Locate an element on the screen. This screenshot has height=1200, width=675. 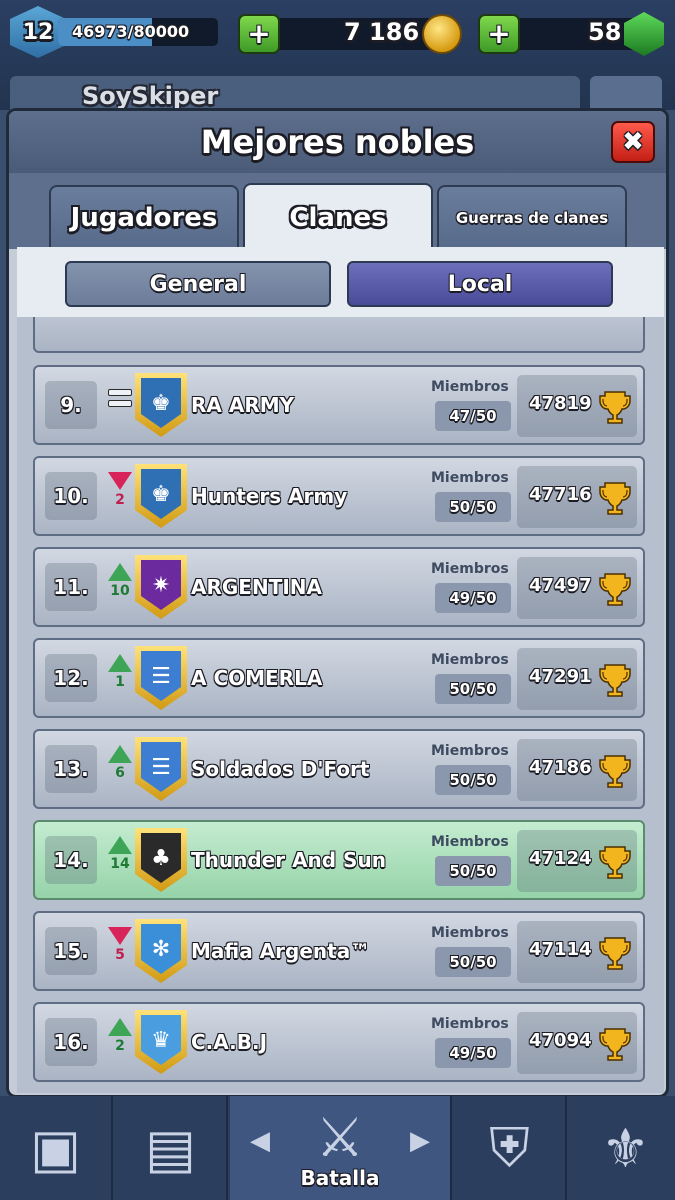
rank: 10. is located at coordinates (71, 496).